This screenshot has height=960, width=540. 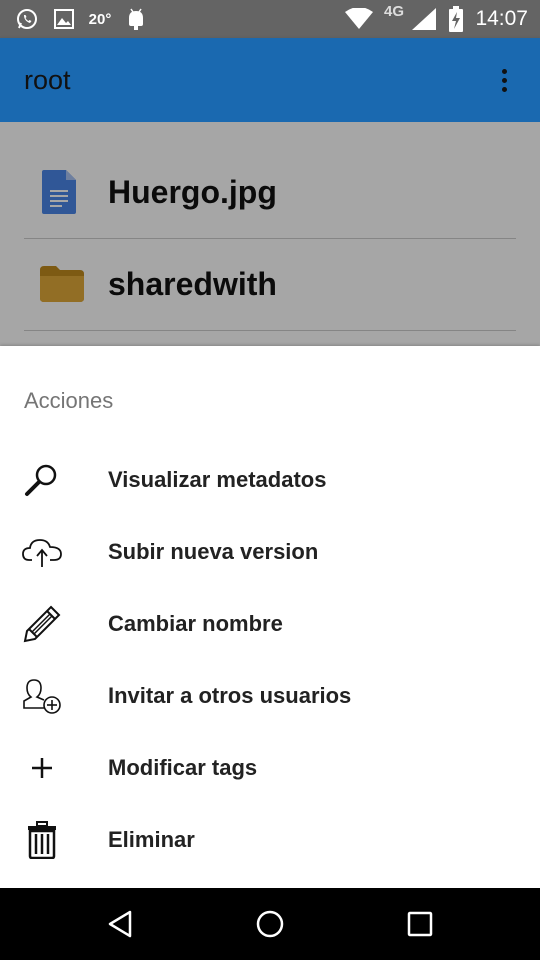 I want to click on action-delete: Eliminar, so click(x=270, y=840).